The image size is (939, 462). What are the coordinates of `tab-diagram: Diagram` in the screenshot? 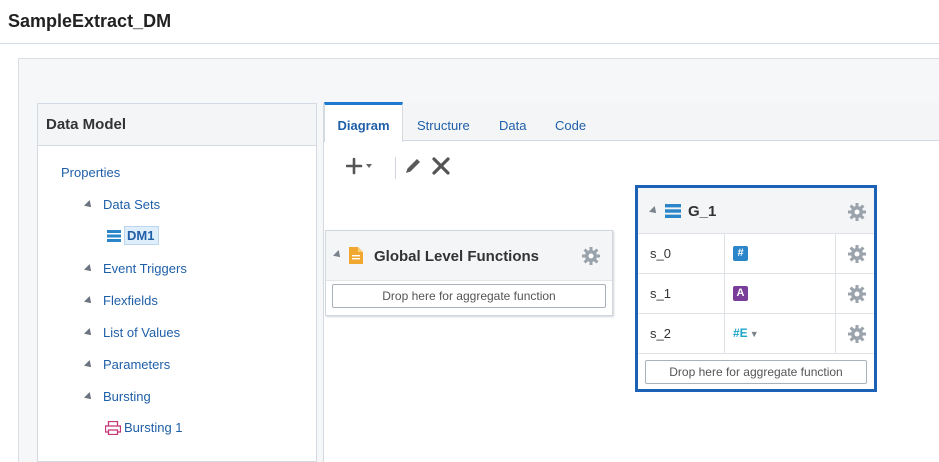 It's located at (363, 122).